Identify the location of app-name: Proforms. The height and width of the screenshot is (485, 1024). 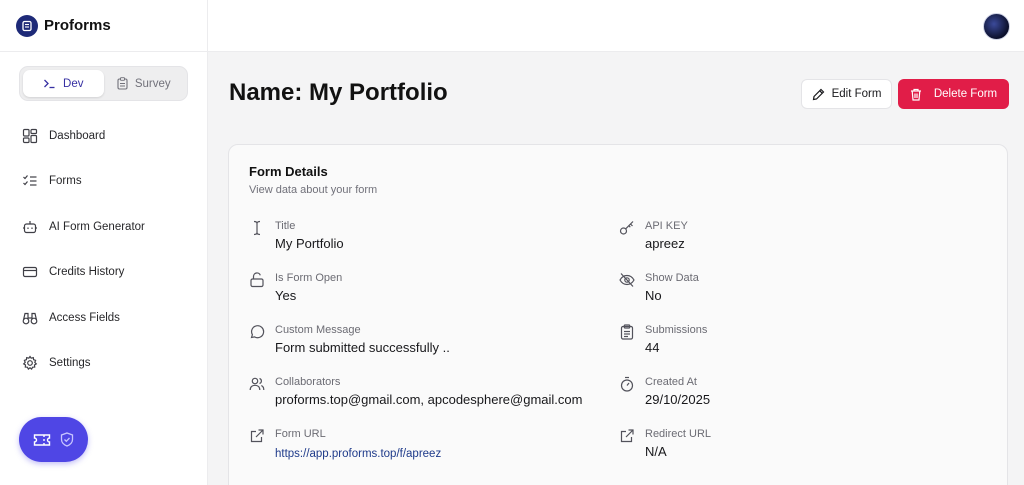
(77, 25).